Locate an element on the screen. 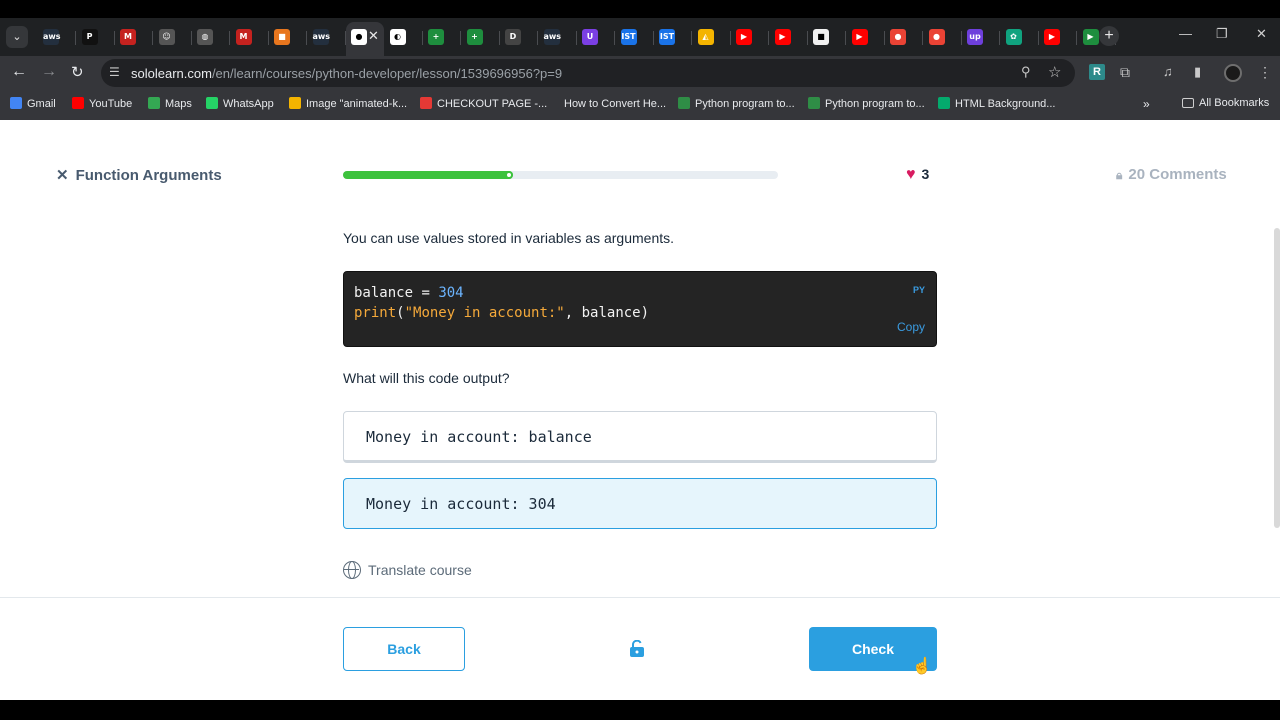 Image resolution: width=1280 pixels, height=720 pixels. bookmark-label: YouTube is located at coordinates (111, 104).